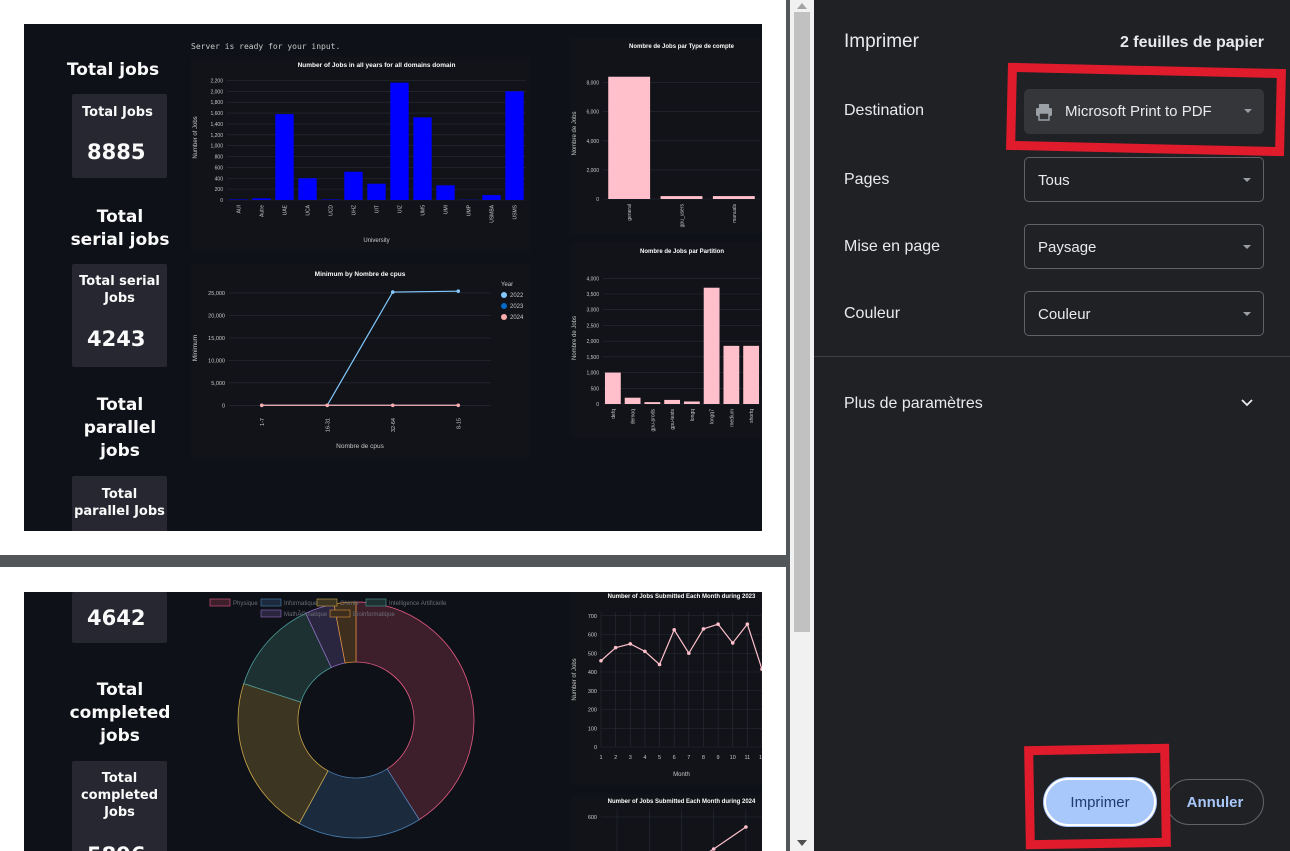 The width and height of the screenshot is (1290, 851). Describe the element at coordinates (263, 422) in the screenshot. I see `x-tick-label: 1-7` at that location.